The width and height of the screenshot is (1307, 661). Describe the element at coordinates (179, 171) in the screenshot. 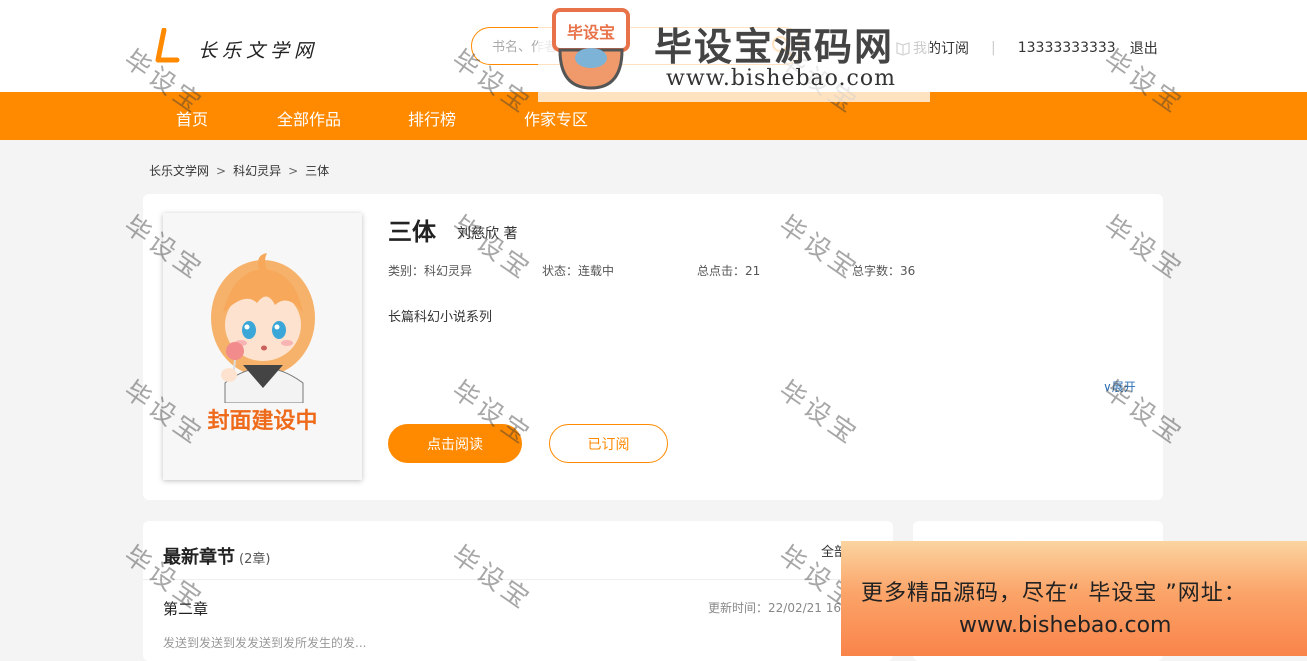

I see `breadcrumb-home: 长乐文学网` at that location.